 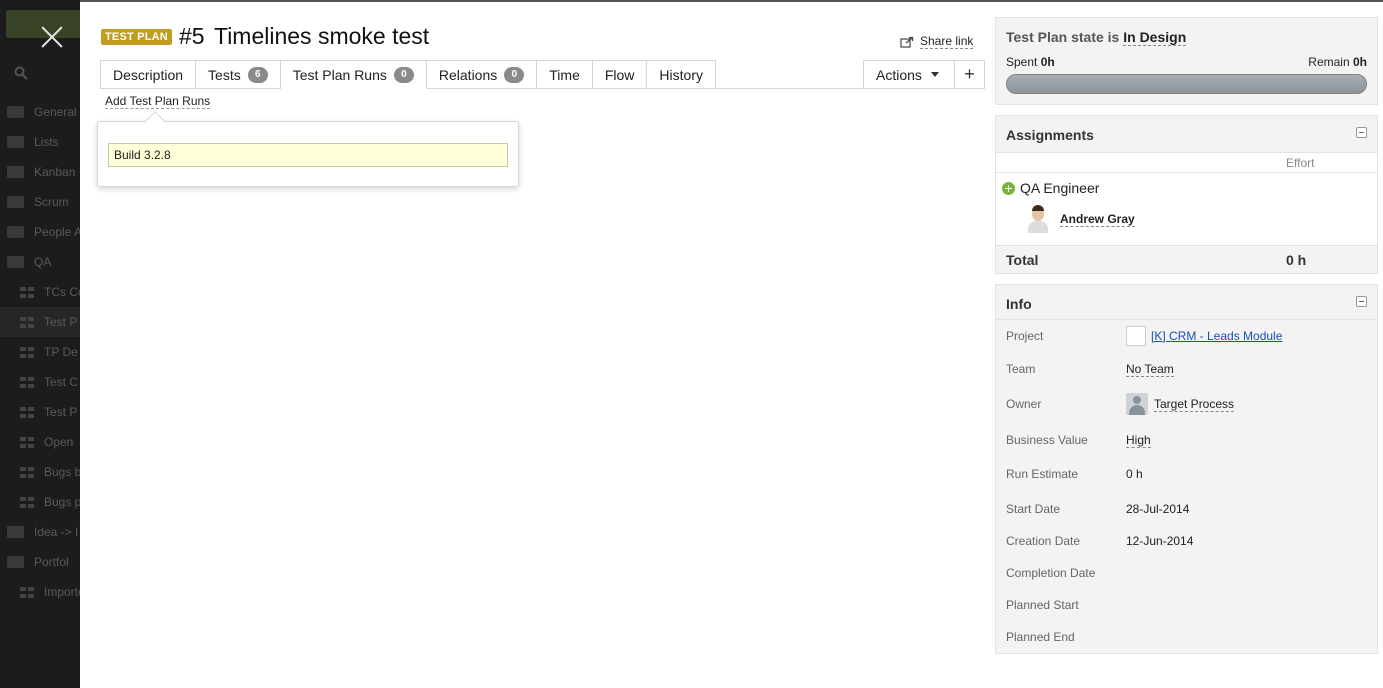 What do you see at coordinates (1022, 62) in the screenshot?
I see `spent-label: Spent` at bounding box center [1022, 62].